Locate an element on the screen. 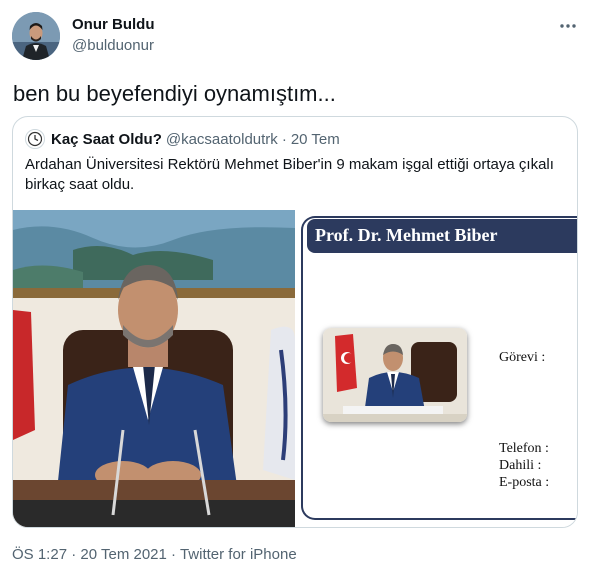 The image size is (594, 576). avatar-photo is located at coordinates (36, 36).